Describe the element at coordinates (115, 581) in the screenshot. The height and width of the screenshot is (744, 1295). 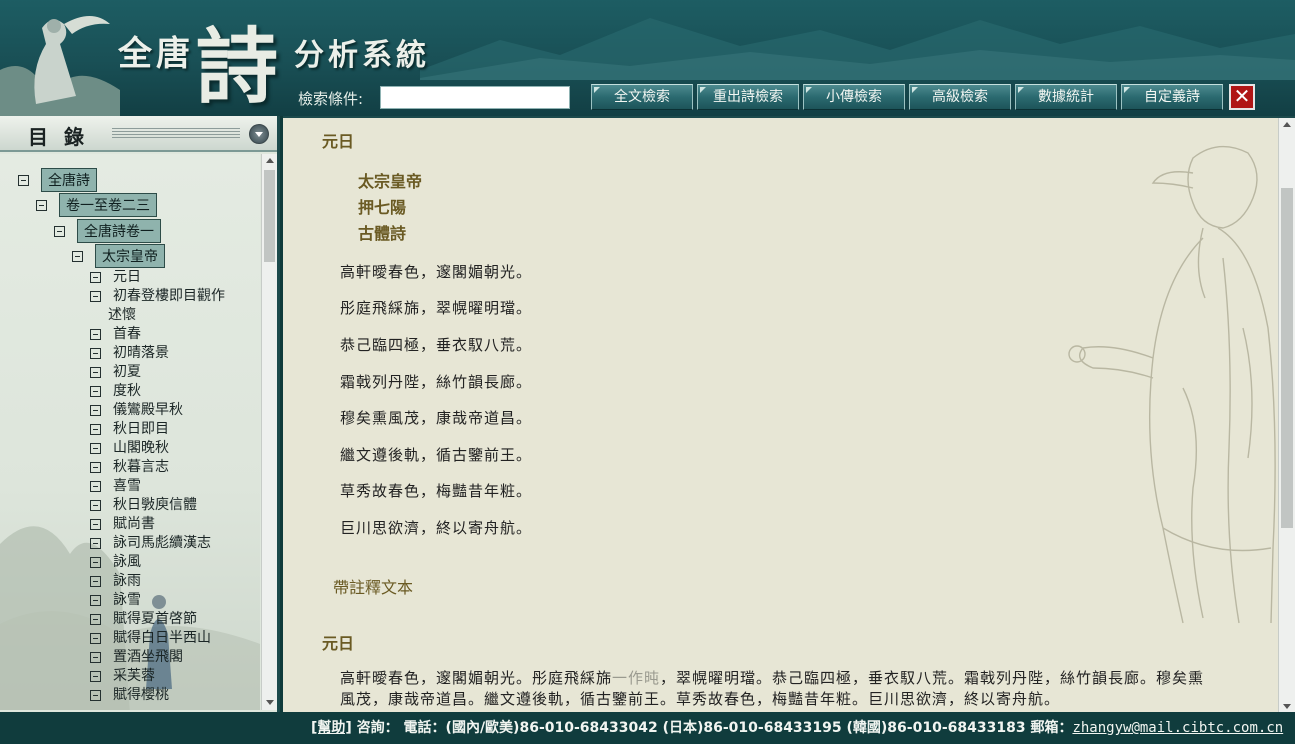
I see `tree-leaf: 詠雨` at that location.